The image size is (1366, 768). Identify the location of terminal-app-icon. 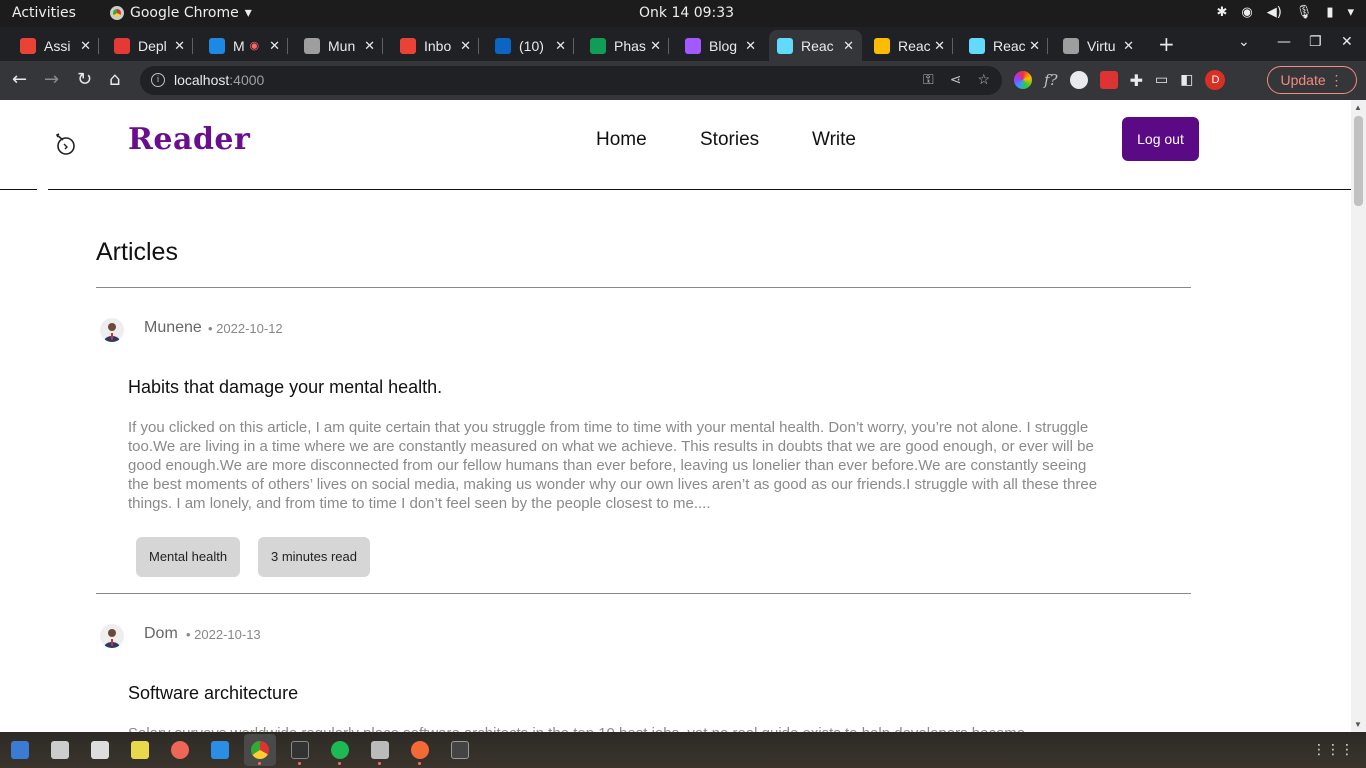
(300, 750).